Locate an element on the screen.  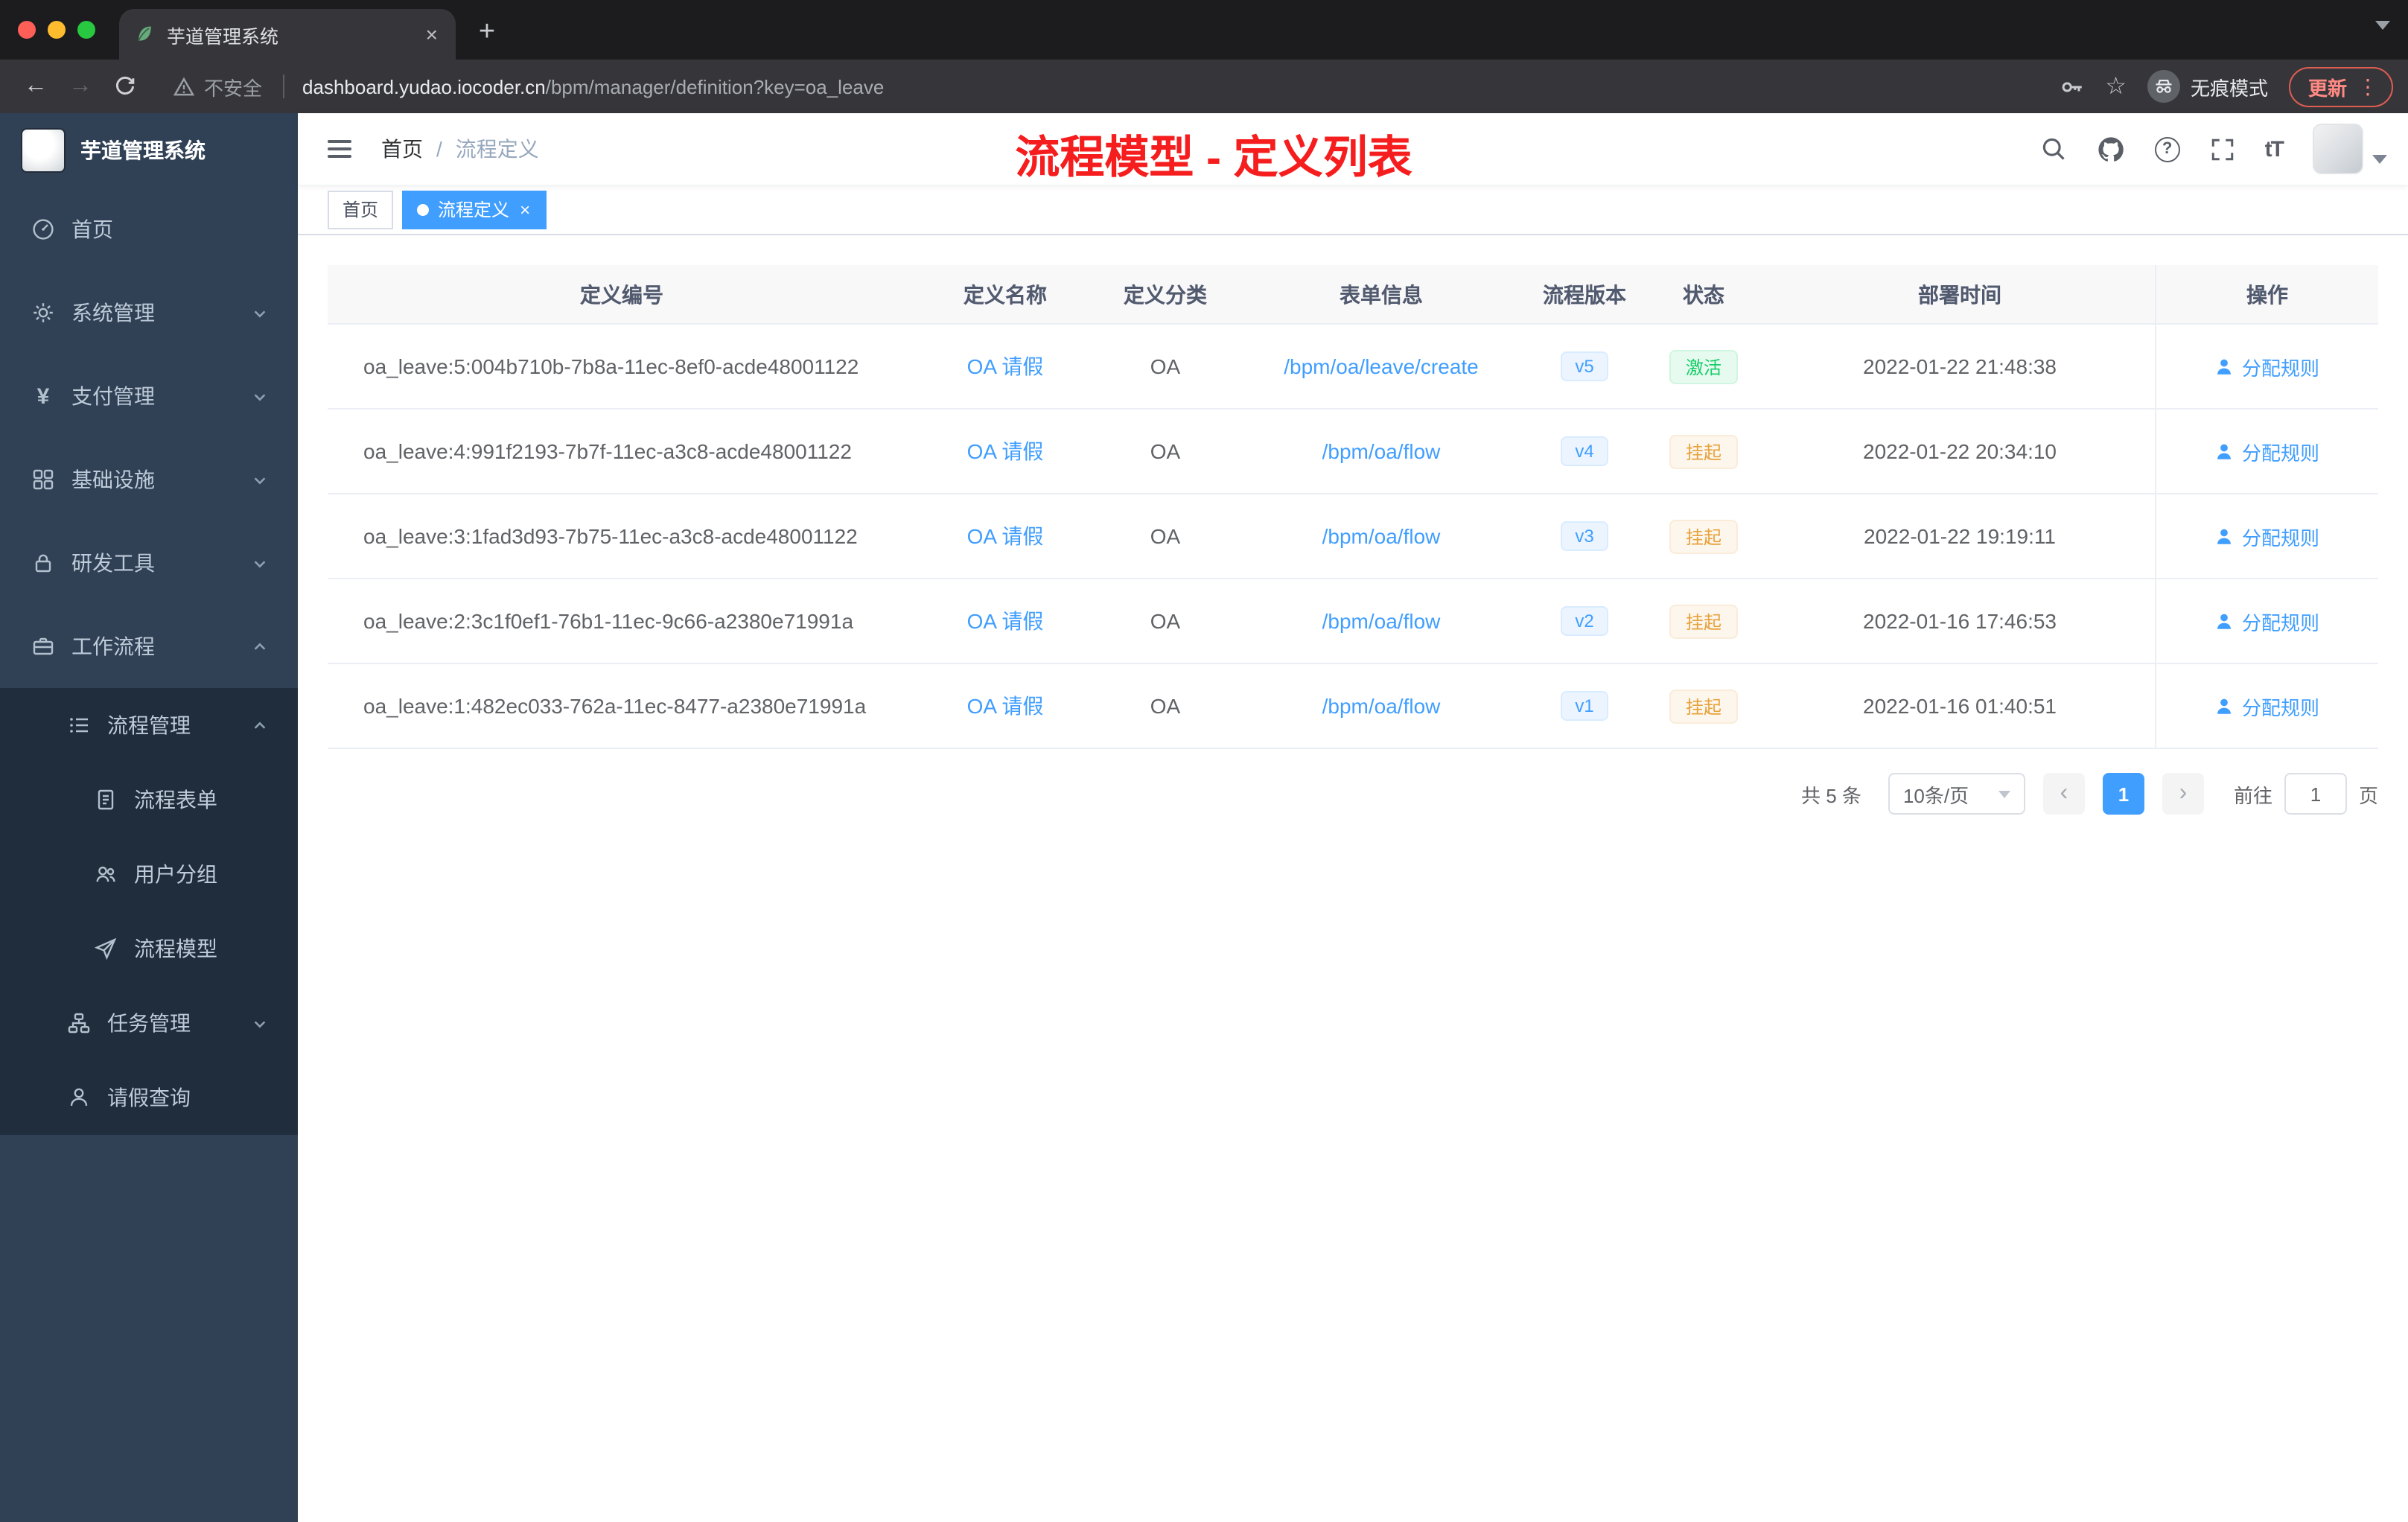
column-header-category: 定义分类 is located at coordinates (1165, 294).